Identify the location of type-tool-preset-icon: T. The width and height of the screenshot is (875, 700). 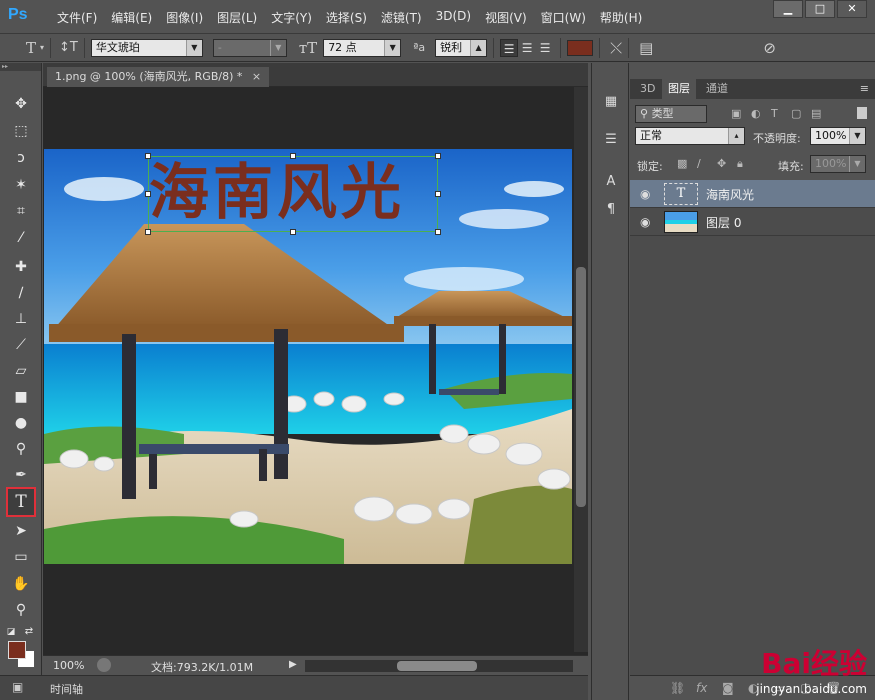
(31, 48).